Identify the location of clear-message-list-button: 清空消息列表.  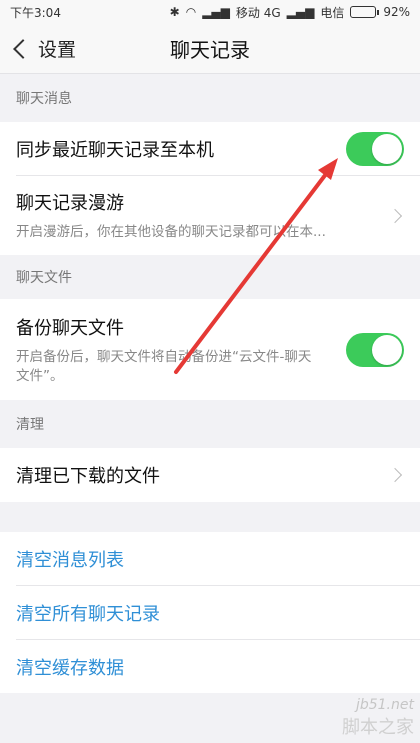
(210, 558).